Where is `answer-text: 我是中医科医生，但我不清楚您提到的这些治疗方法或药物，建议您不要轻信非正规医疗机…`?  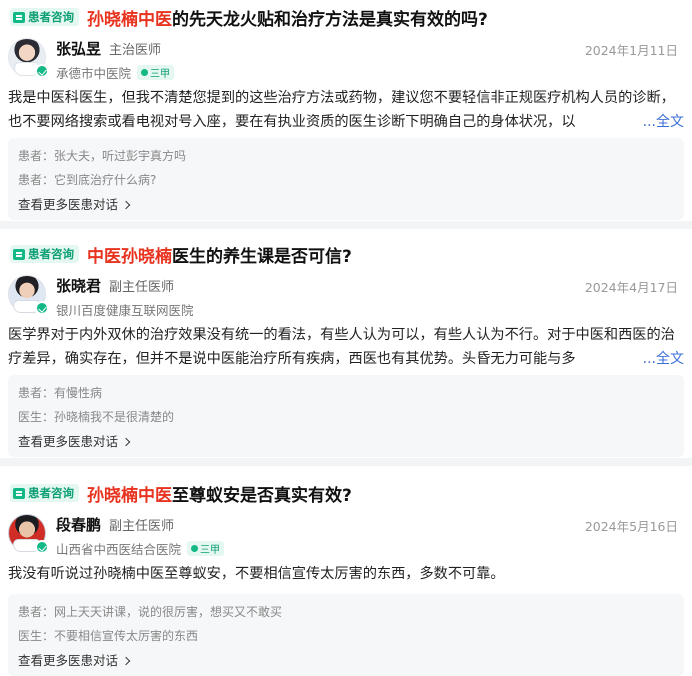
answer-text: 我是中医科医生，但我不清楚您提到的这些治疗方法或药物，建议您不要轻信非正规医疗机… is located at coordinates (346, 110).